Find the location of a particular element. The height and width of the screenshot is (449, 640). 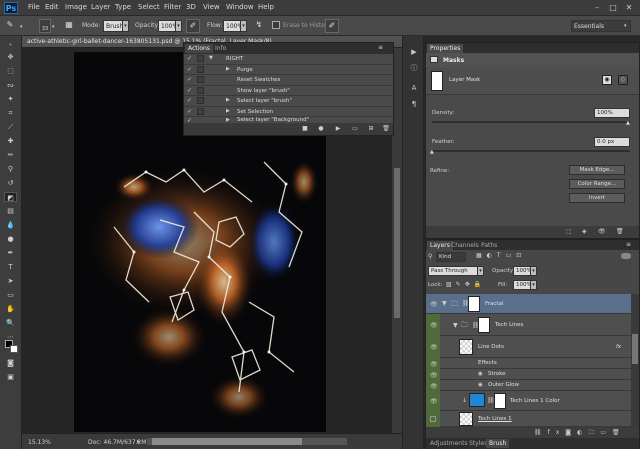

record-icon: ● is located at coordinates (321, 129).